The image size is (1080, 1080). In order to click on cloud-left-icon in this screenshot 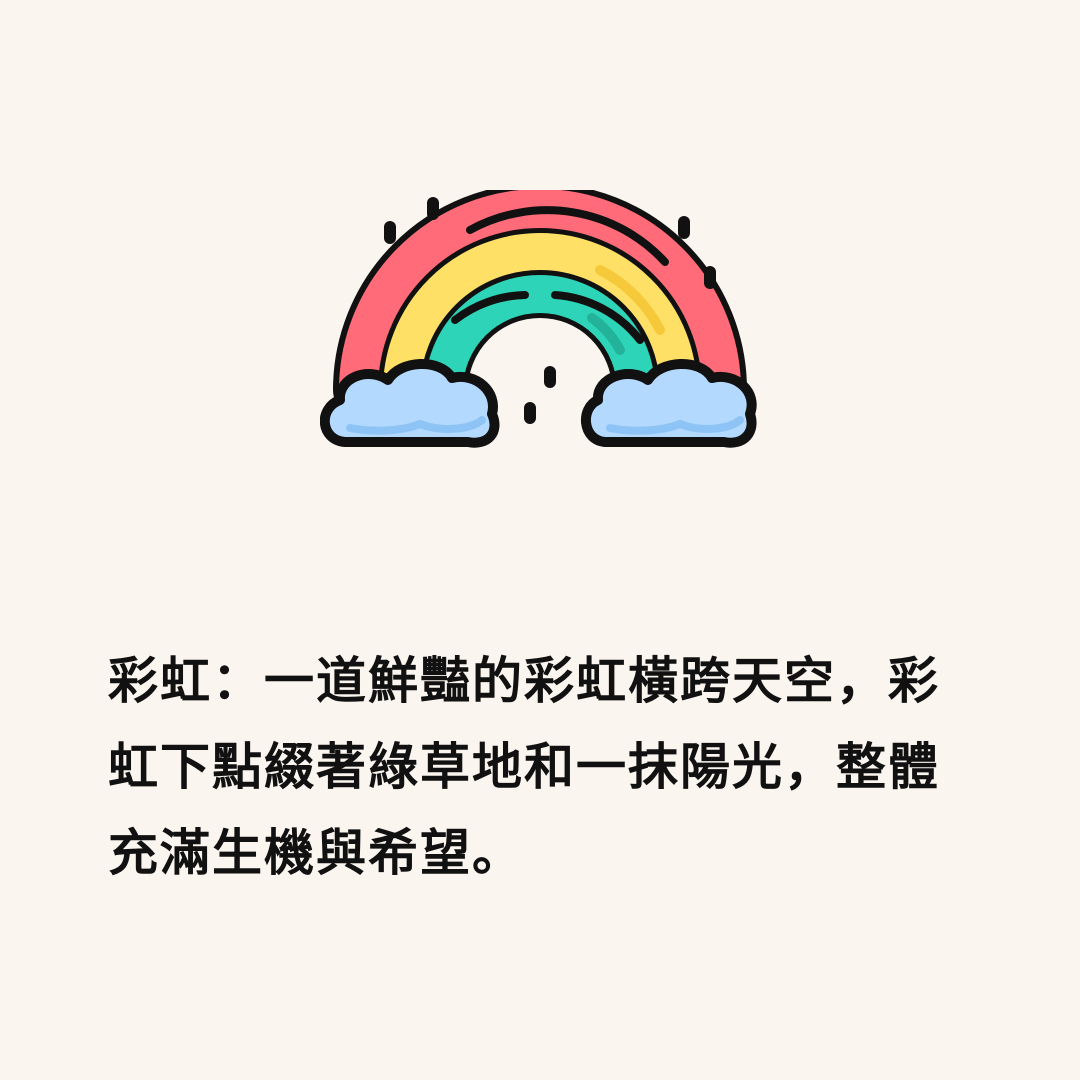, I will do `click(410, 403)`.